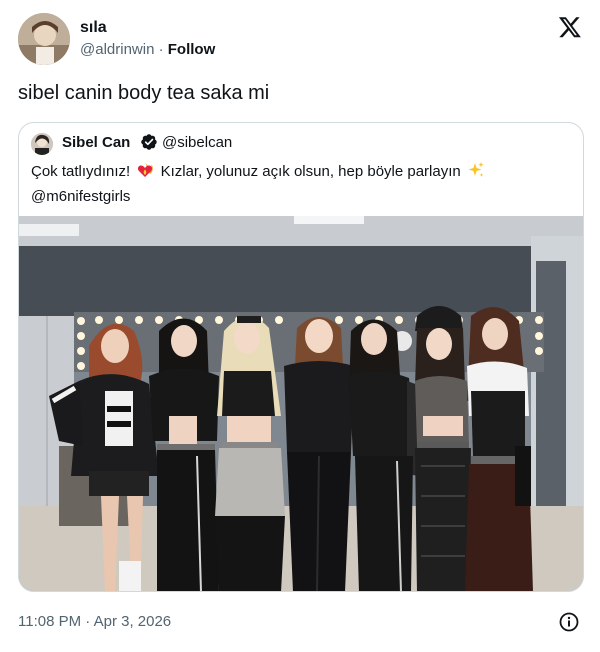 The image size is (600, 652). I want to click on quoted-mention-link: @m6nifestgirls, so click(80, 196).